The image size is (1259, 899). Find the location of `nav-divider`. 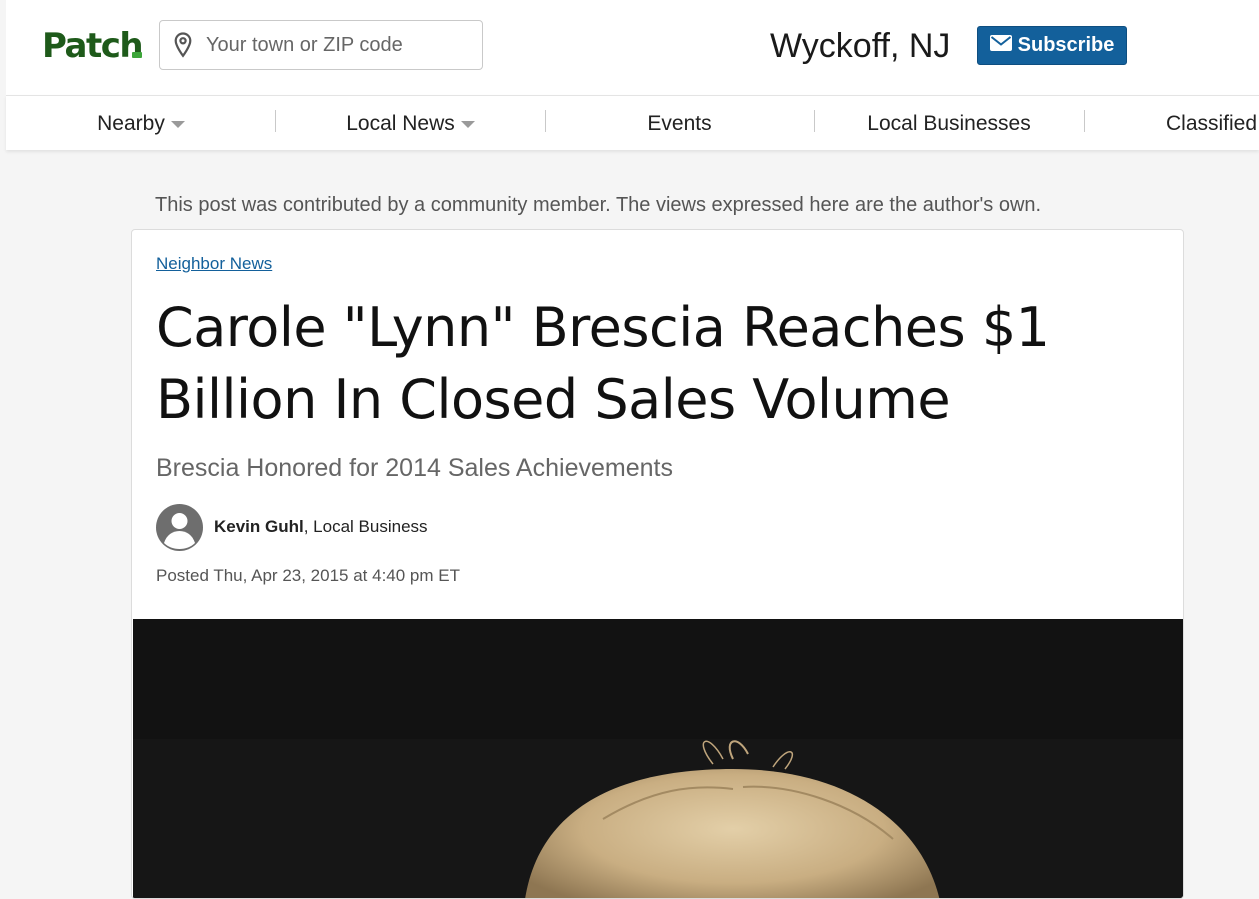

nav-divider is located at coordinates (1084, 121).